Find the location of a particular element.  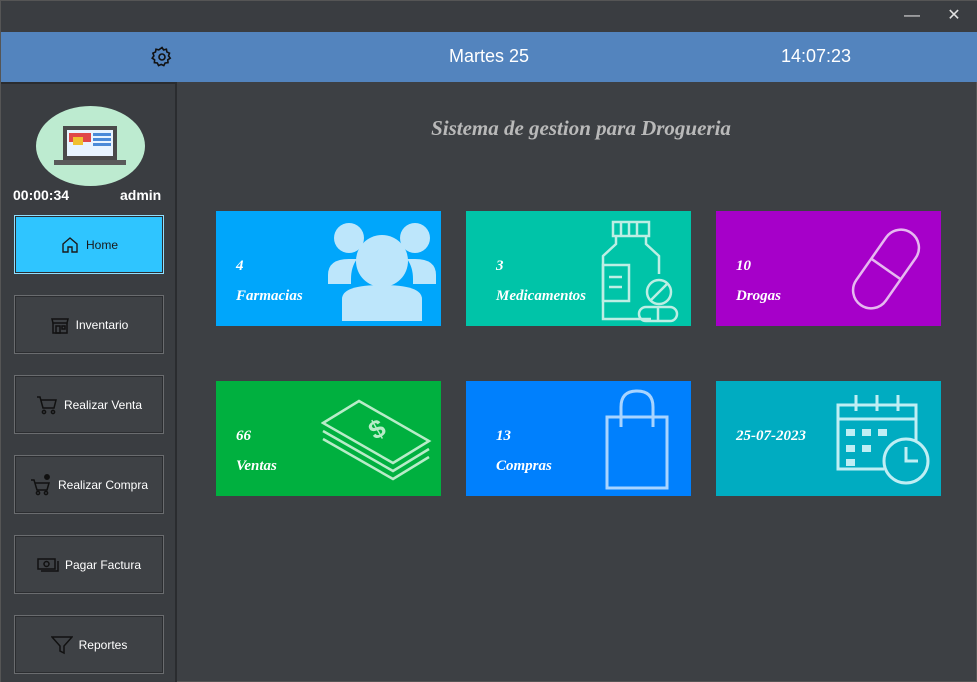

cart-icon is located at coordinates (46, 404).